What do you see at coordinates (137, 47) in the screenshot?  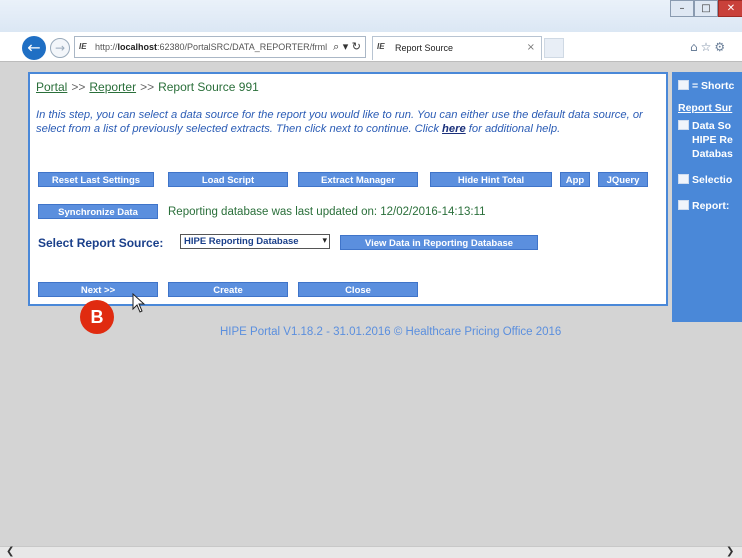 I see `address-host: localhost` at bounding box center [137, 47].